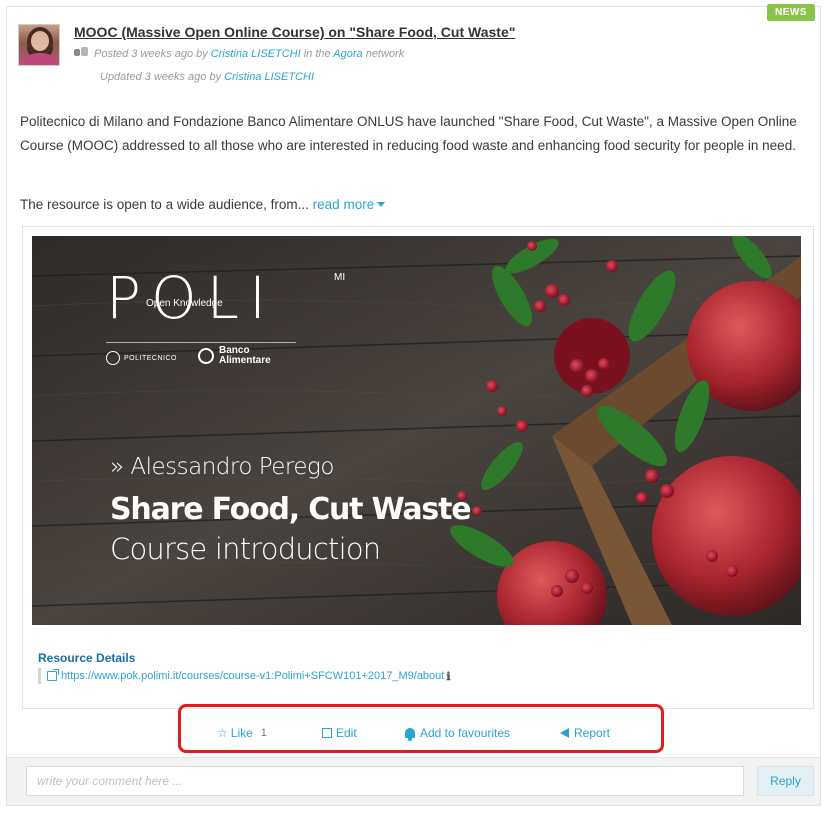 This screenshot has height=814, width=827. I want to click on updated-author-link: Cristina LISETCHI, so click(269, 77).